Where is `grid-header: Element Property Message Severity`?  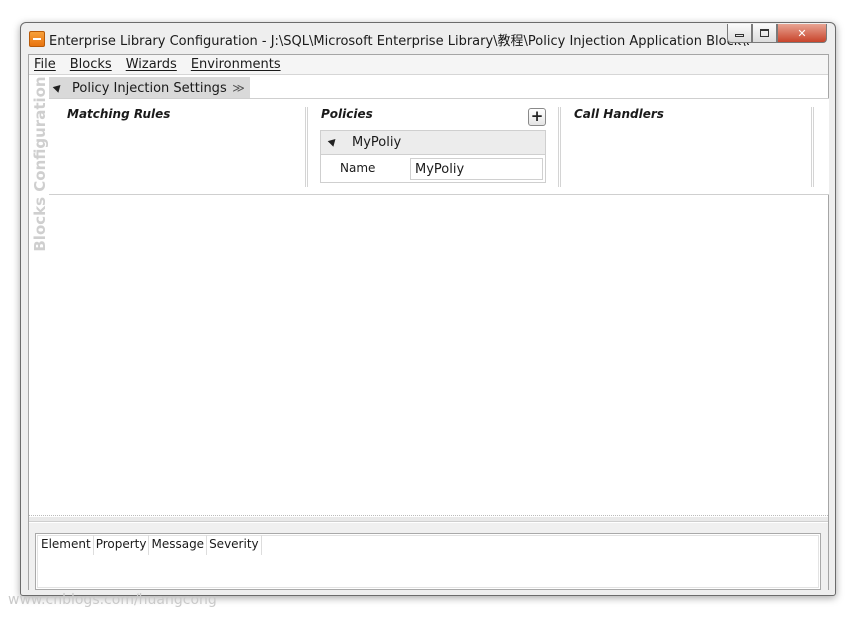
grid-header: Element Property Message Severity is located at coordinates (150, 545).